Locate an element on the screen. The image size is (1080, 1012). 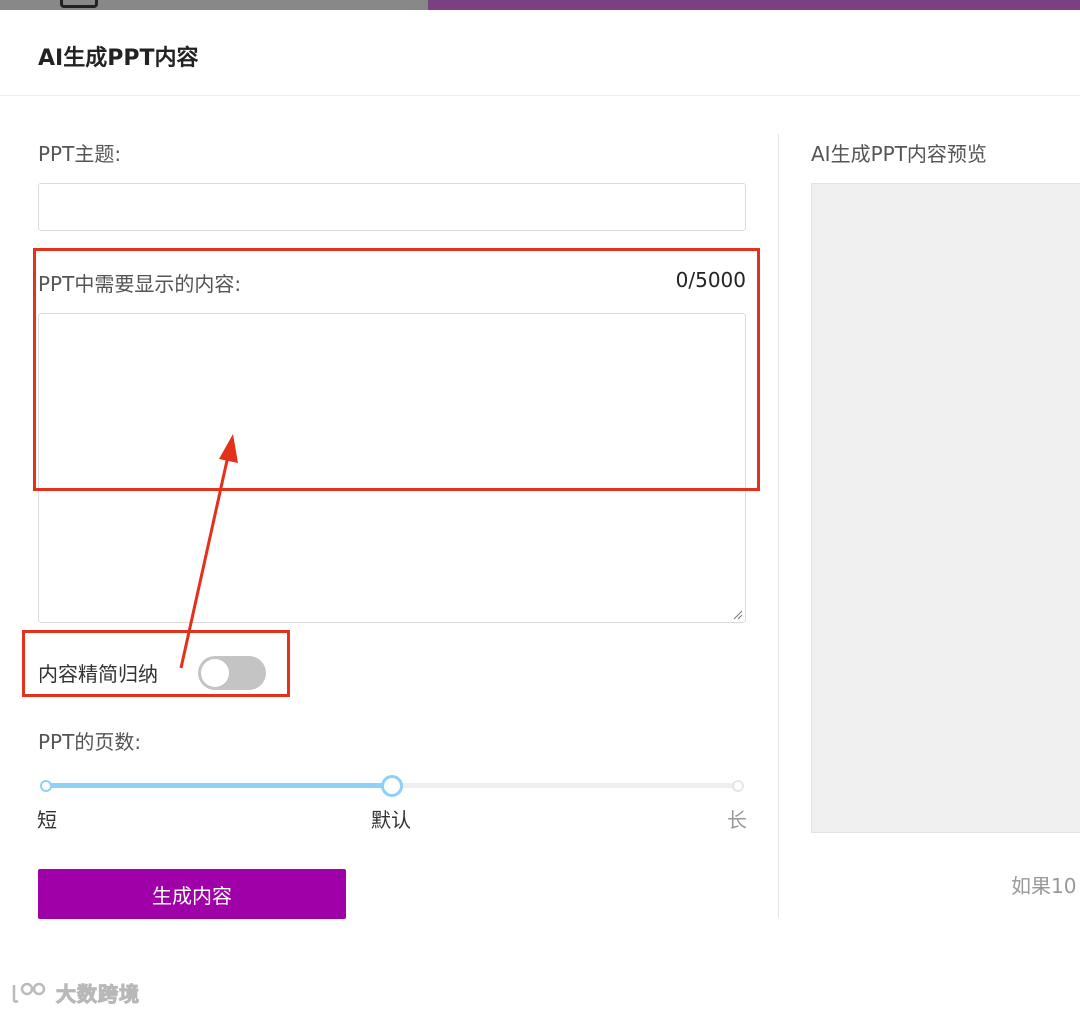
slider-stop-short is located at coordinates (46, 786).